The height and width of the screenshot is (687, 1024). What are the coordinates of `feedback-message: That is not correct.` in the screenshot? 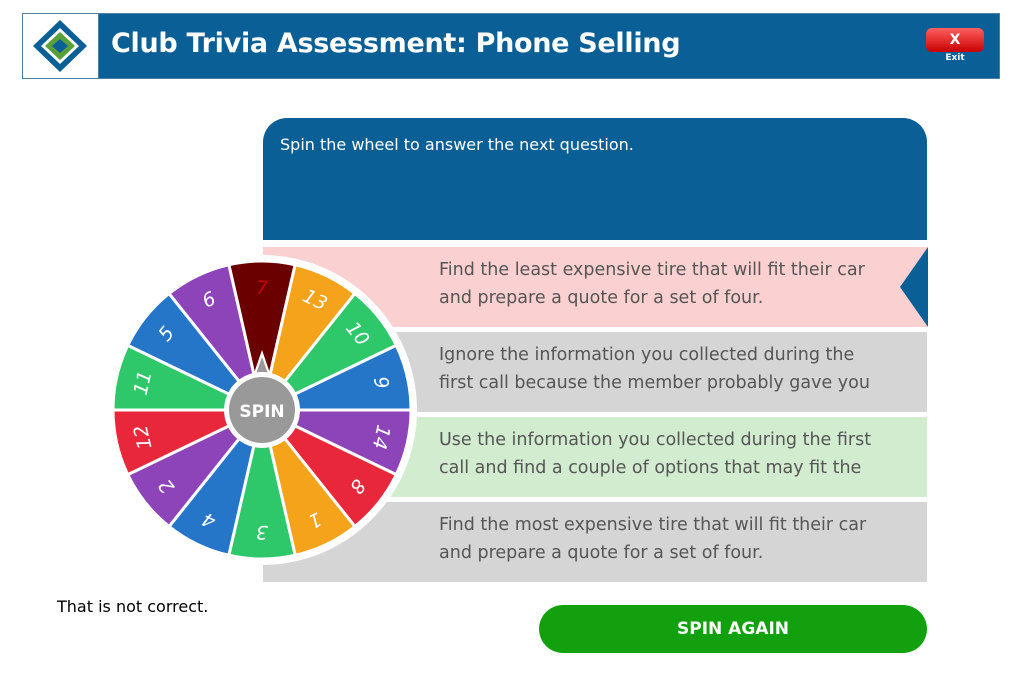 It's located at (133, 606).